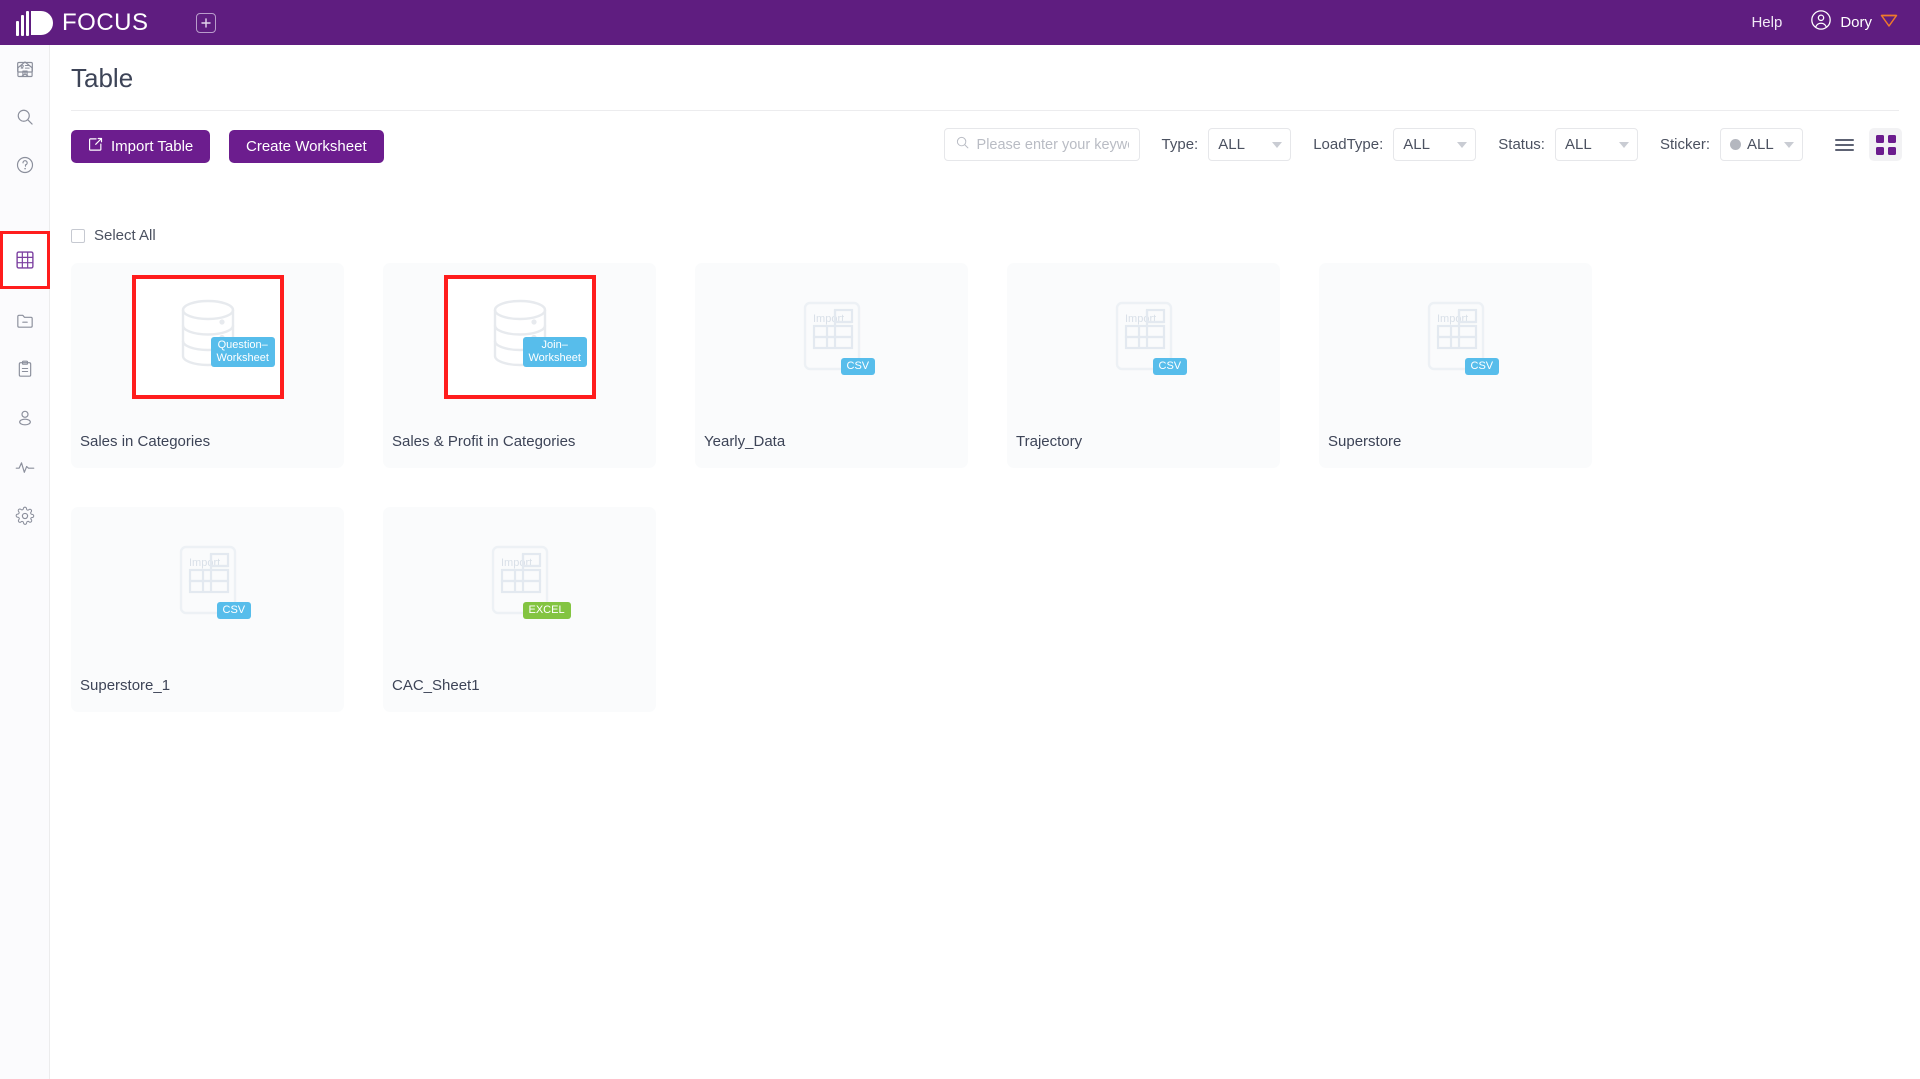  I want to click on filter-status-select: ALL, so click(1596, 144).